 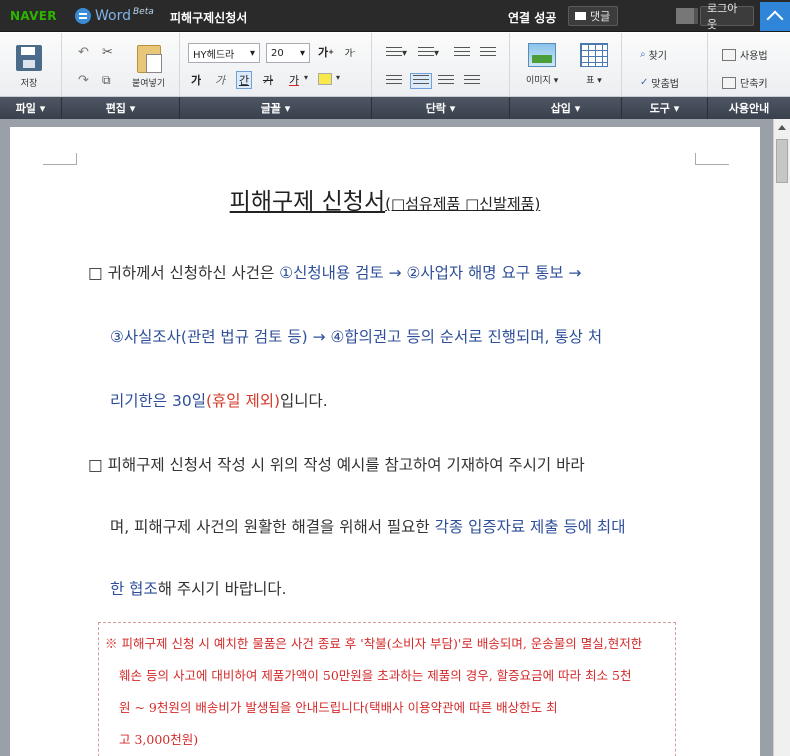 I want to click on word-logo: Word Beta, so click(x=114, y=16).